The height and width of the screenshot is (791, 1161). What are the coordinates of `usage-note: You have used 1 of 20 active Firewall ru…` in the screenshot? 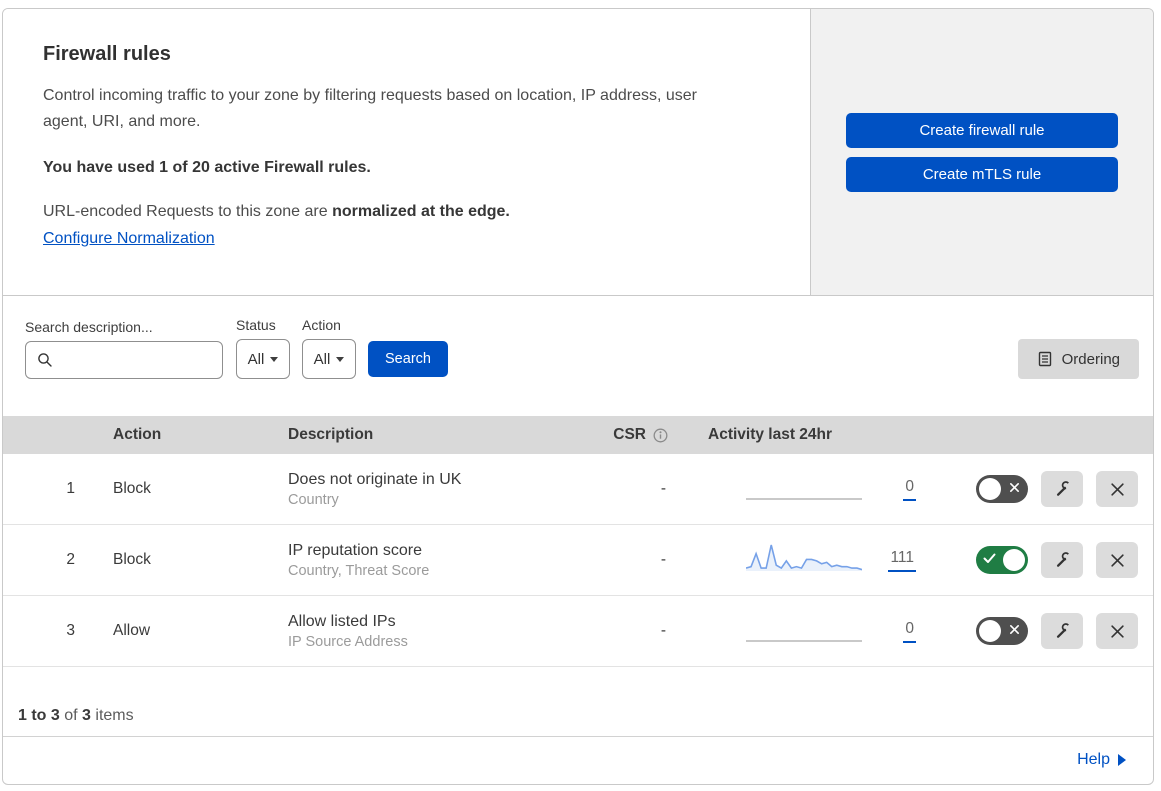 It's located at (207, 167).